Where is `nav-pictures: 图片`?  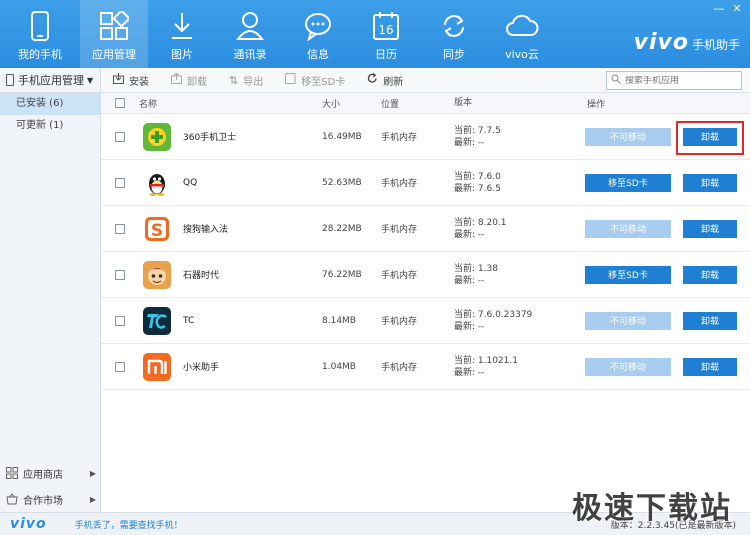
nav-pictures: 图片 is located at coordinates (182, 34).